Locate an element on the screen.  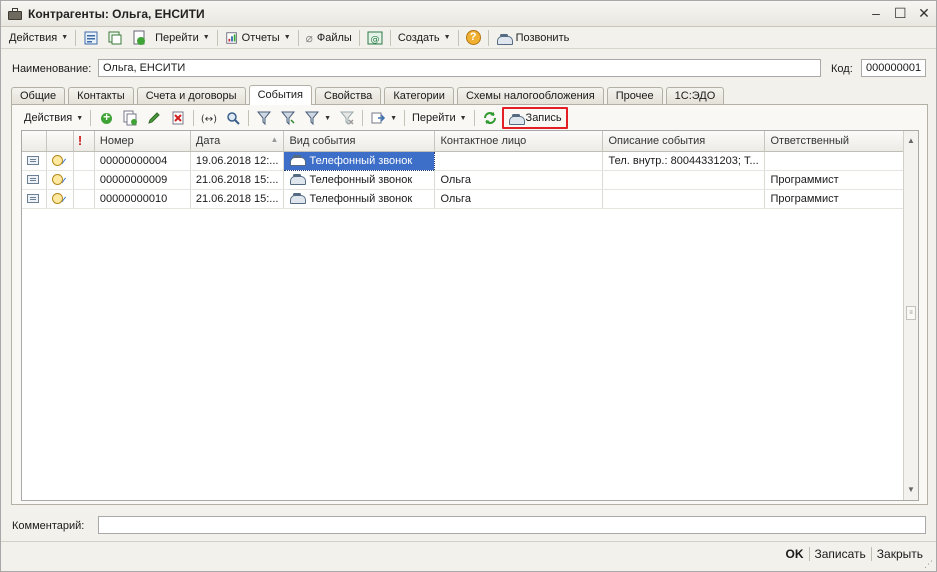
close-button: ✕ is located at coordinates (924, 13).